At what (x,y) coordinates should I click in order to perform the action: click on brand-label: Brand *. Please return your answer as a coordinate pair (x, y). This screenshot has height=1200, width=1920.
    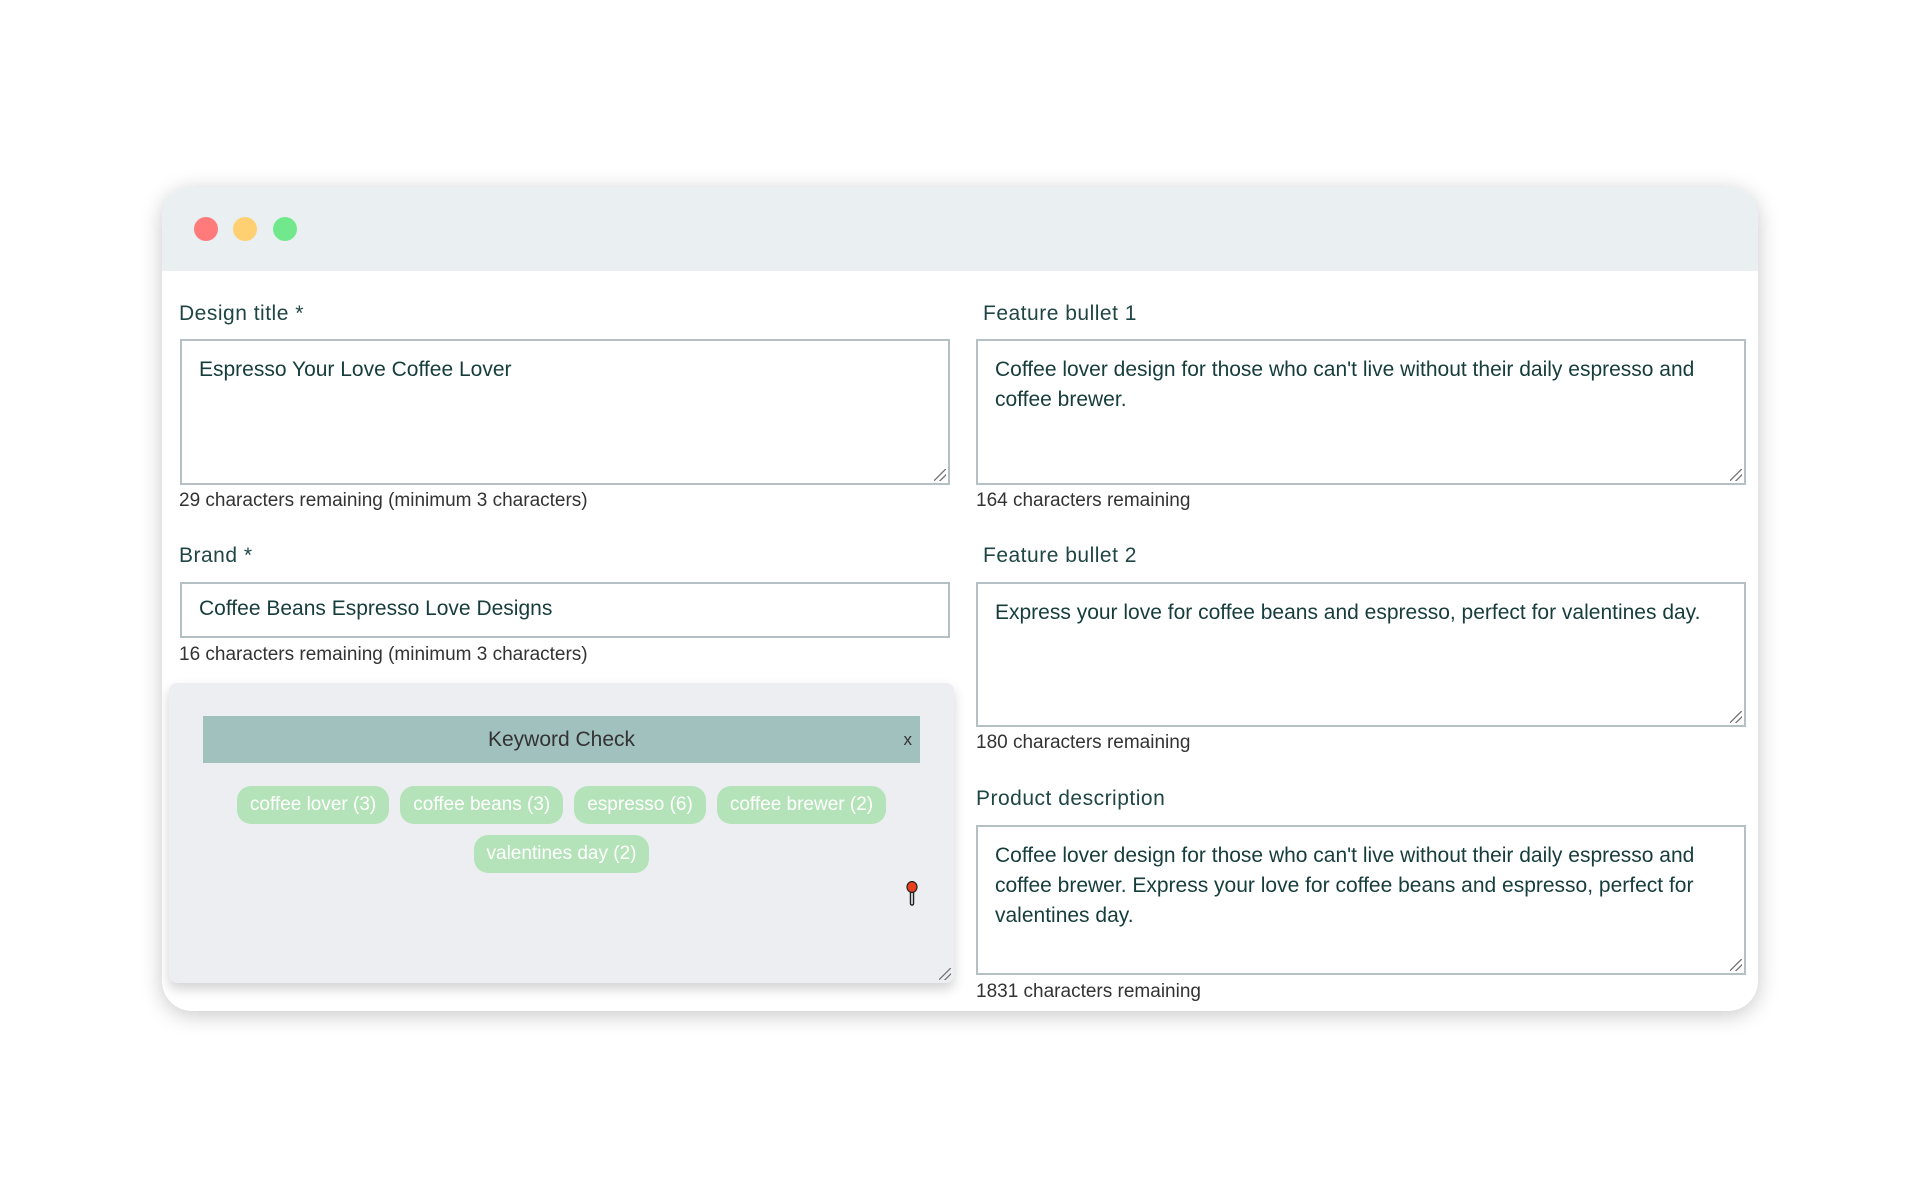
    Looking at the image, I should click on (216, 555).